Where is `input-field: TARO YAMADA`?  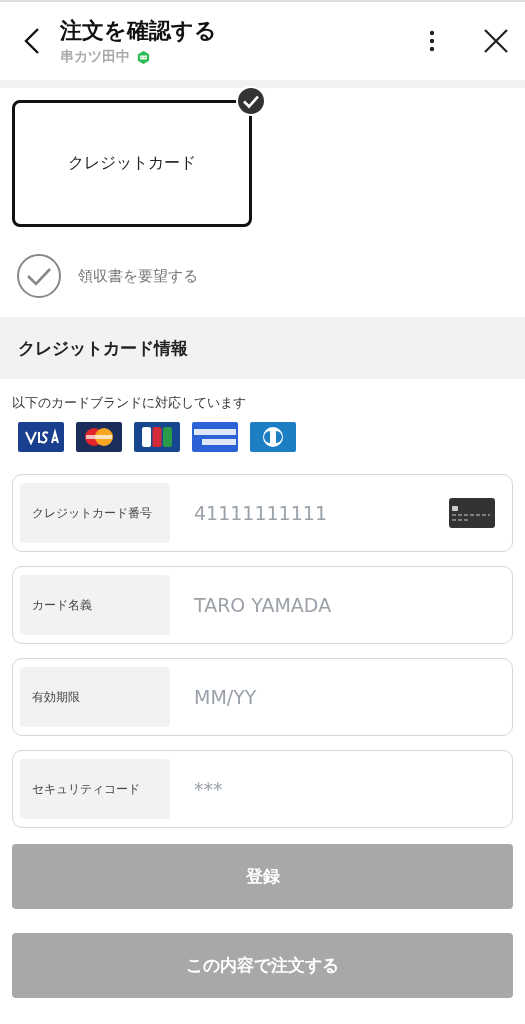
input-field: TARO YAMADA is located at coordinates (348, 605).